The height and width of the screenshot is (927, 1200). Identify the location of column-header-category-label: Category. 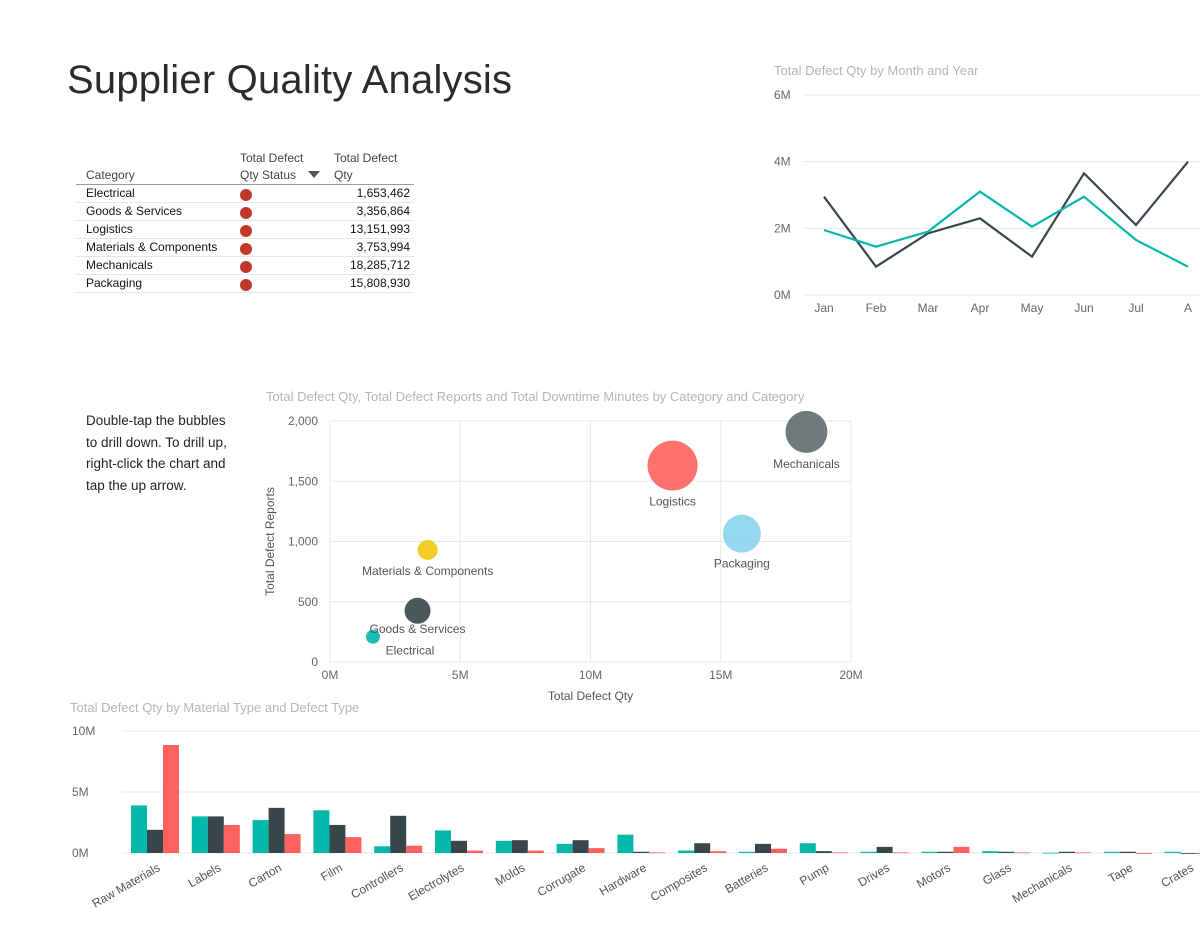
(110, 175).